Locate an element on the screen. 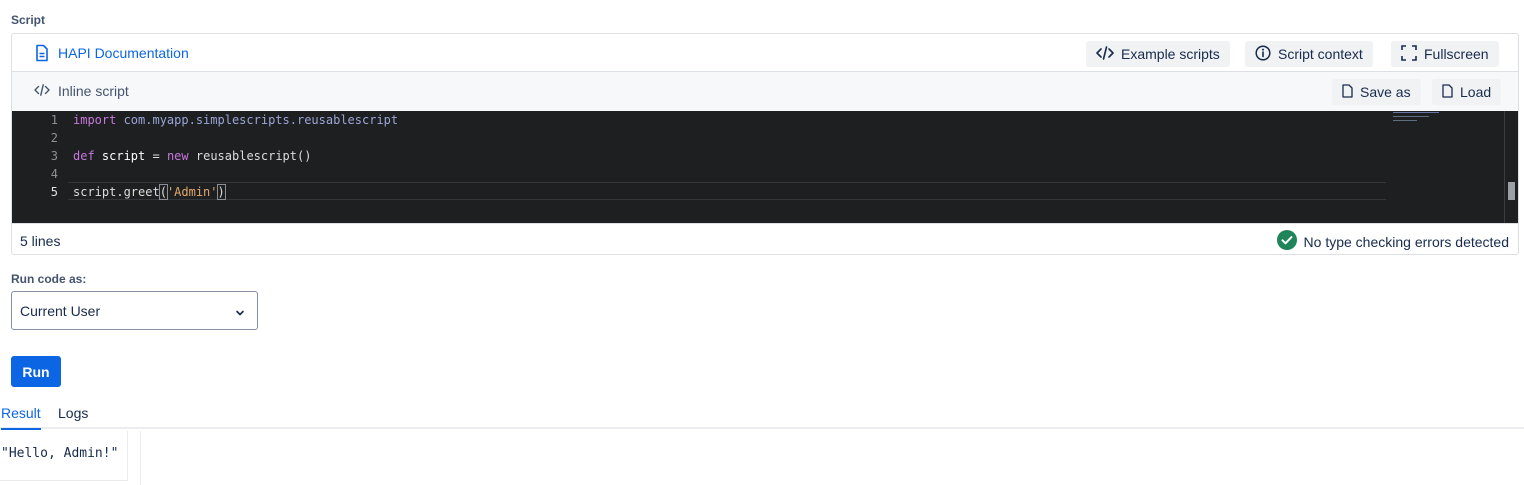 The width and height of the screenshot is (1524, 485). document-icon is located at coordinates (42, 53).